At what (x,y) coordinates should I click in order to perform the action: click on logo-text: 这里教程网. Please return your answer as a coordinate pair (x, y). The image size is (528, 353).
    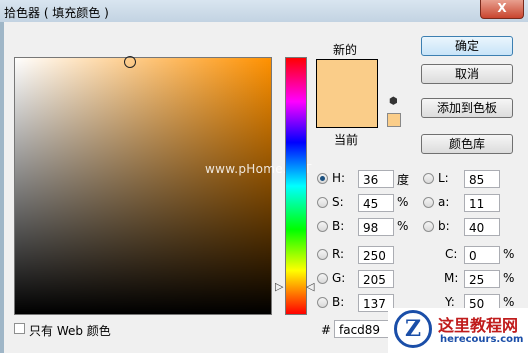
    Looking at the image, I should click on (478, 325).